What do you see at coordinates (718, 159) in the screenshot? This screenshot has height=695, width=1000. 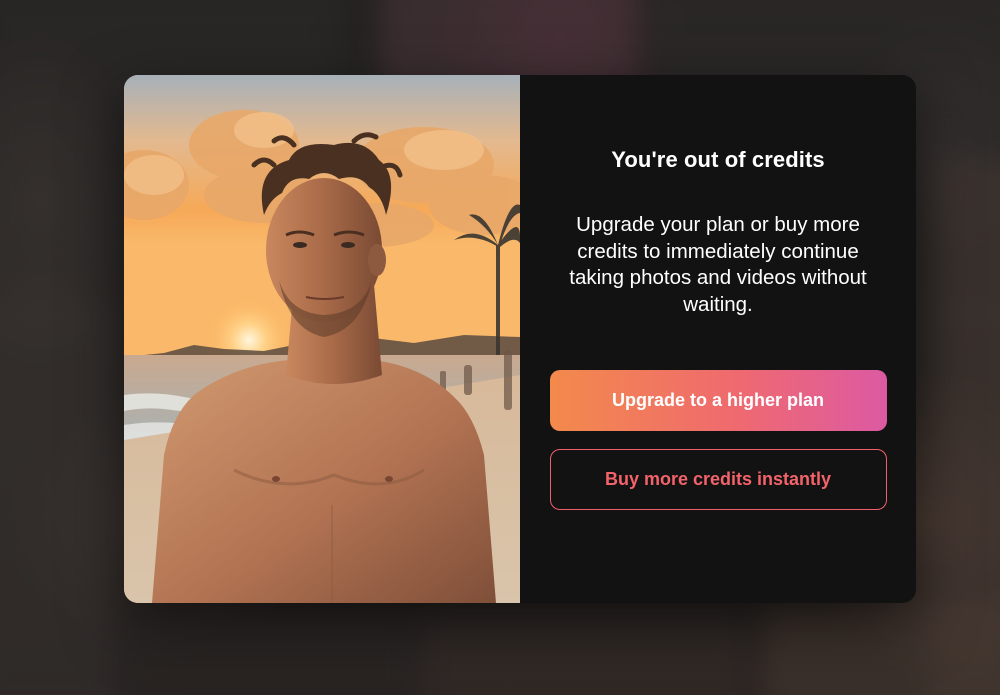 I see `modal-title: You're out of credits` at bounding box center [718, 159].